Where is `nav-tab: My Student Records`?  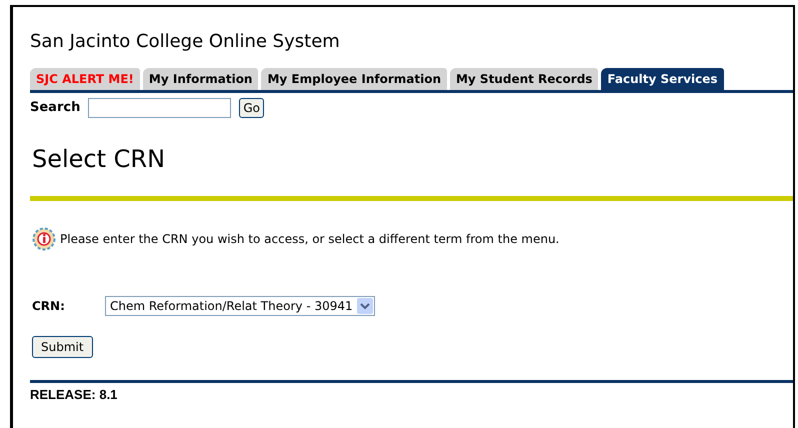 nav-tab: My Student Records is located at coordinates (524, 79).